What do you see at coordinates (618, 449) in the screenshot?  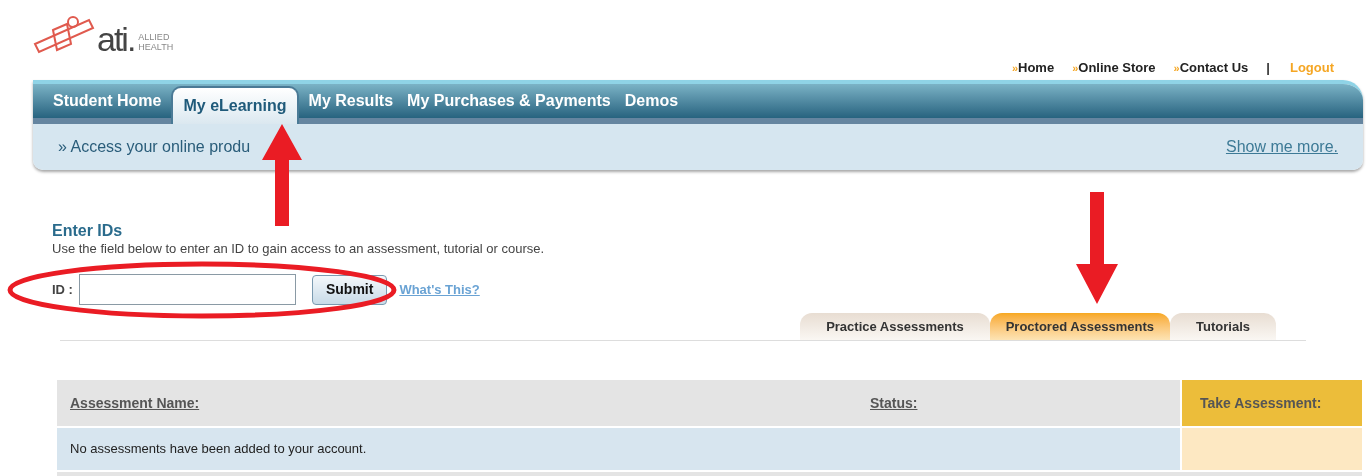 I see `table-cell: No assessments have been added to your account.` at bounding box center [618, 449].